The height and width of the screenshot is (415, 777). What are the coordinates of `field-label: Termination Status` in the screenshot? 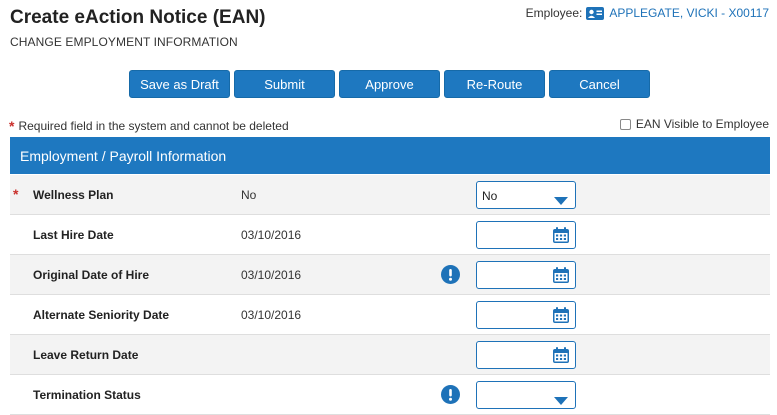 It's located at (87, 395).